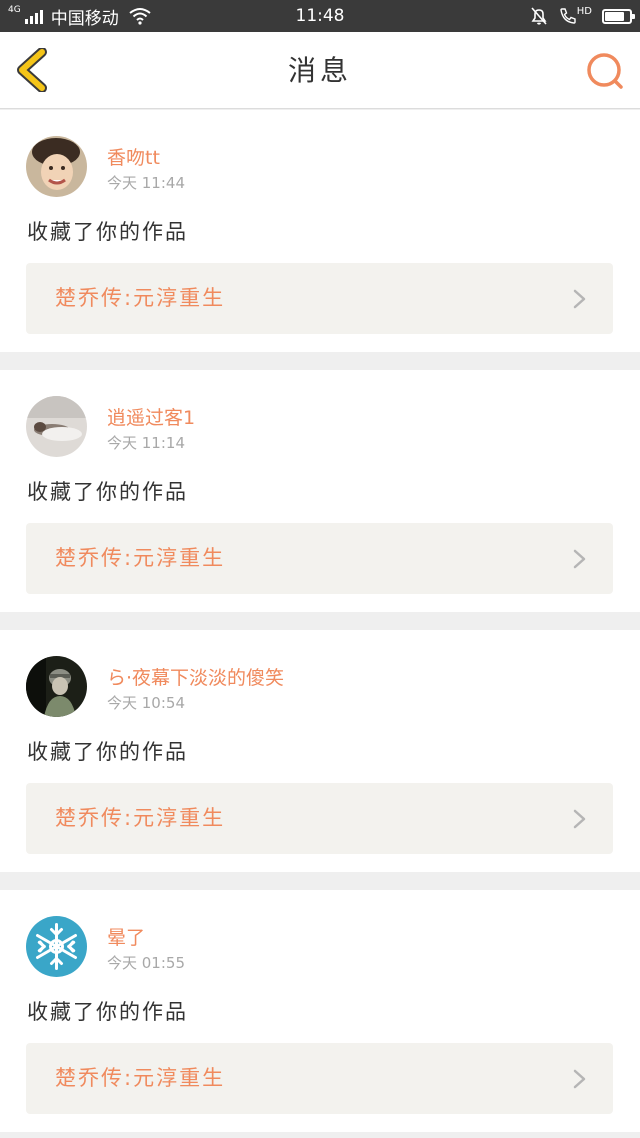 This screenshot has height=1138, width=640. What do you see at coordinates (146, 443) in the screenshot?
I see `message-time: 今天 11:14` at bounding box center [146, 443].